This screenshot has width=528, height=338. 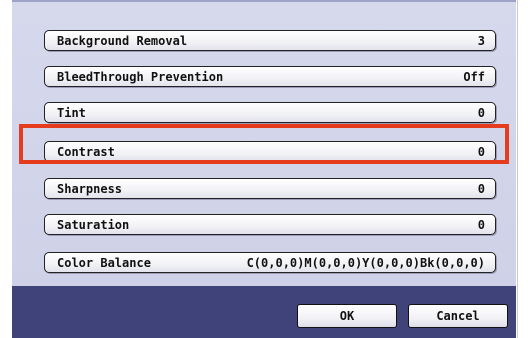 I want to click on setting-label: Sharpness, so click(x=90, y=188).